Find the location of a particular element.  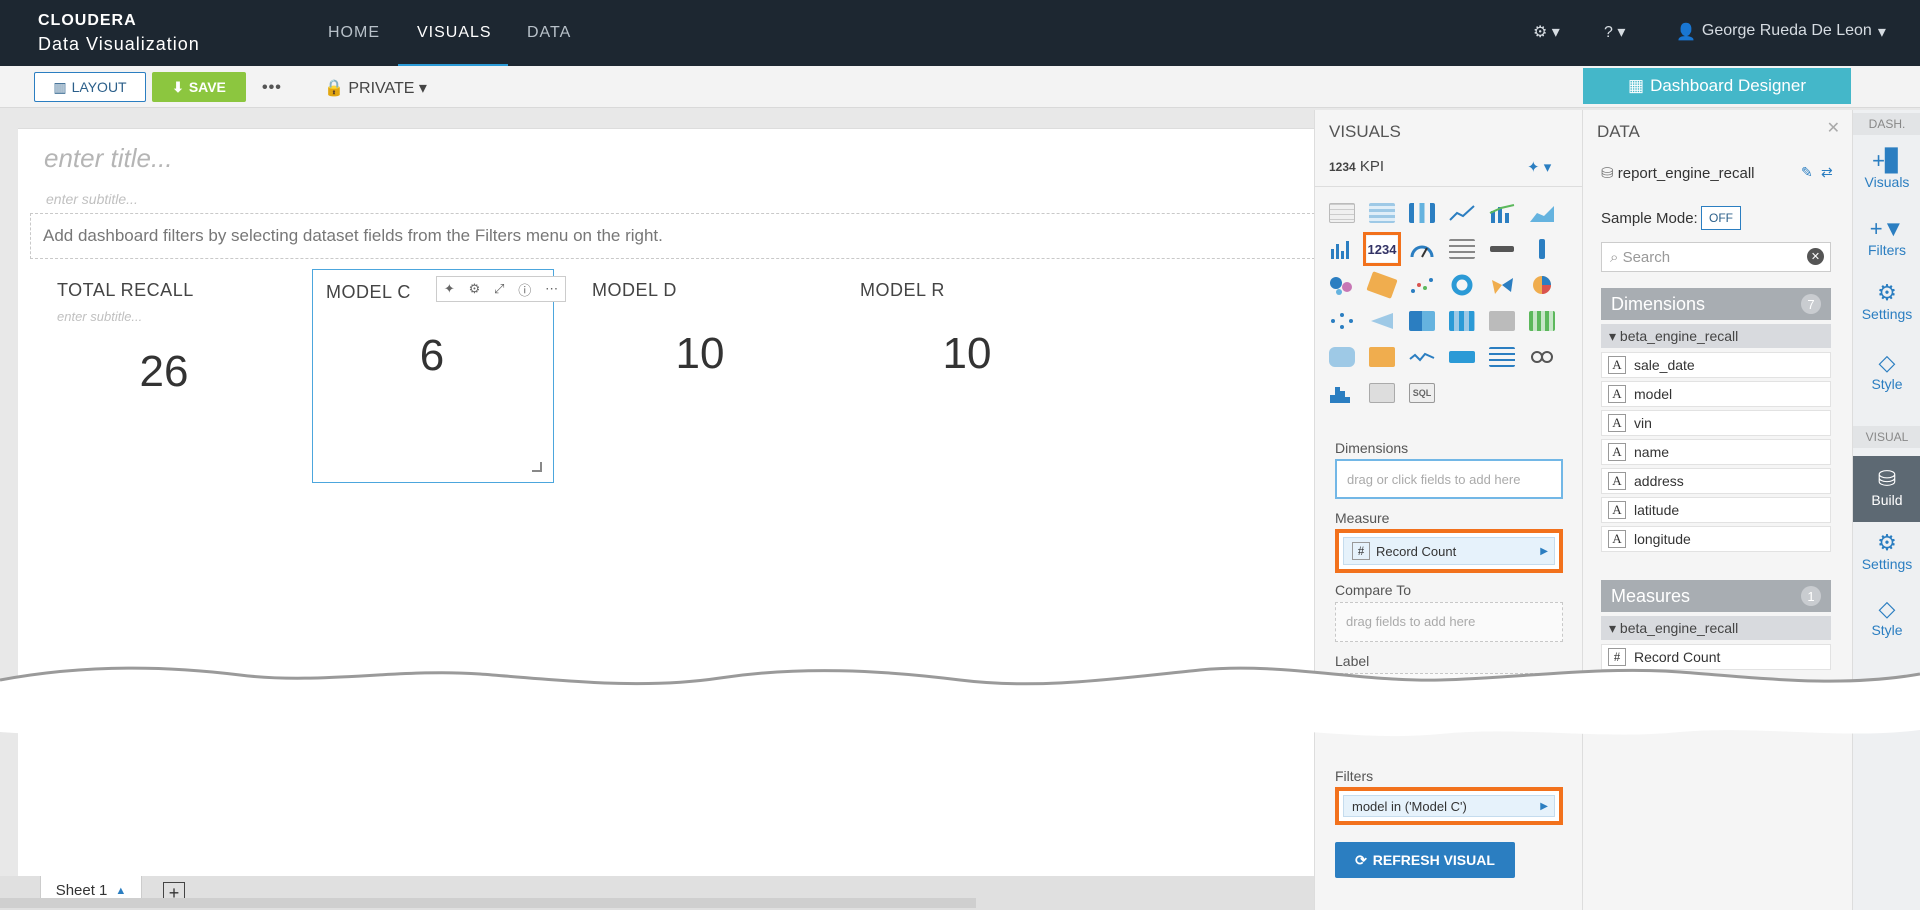

bullet-chart-icon is located at coordinates (1502, 249).